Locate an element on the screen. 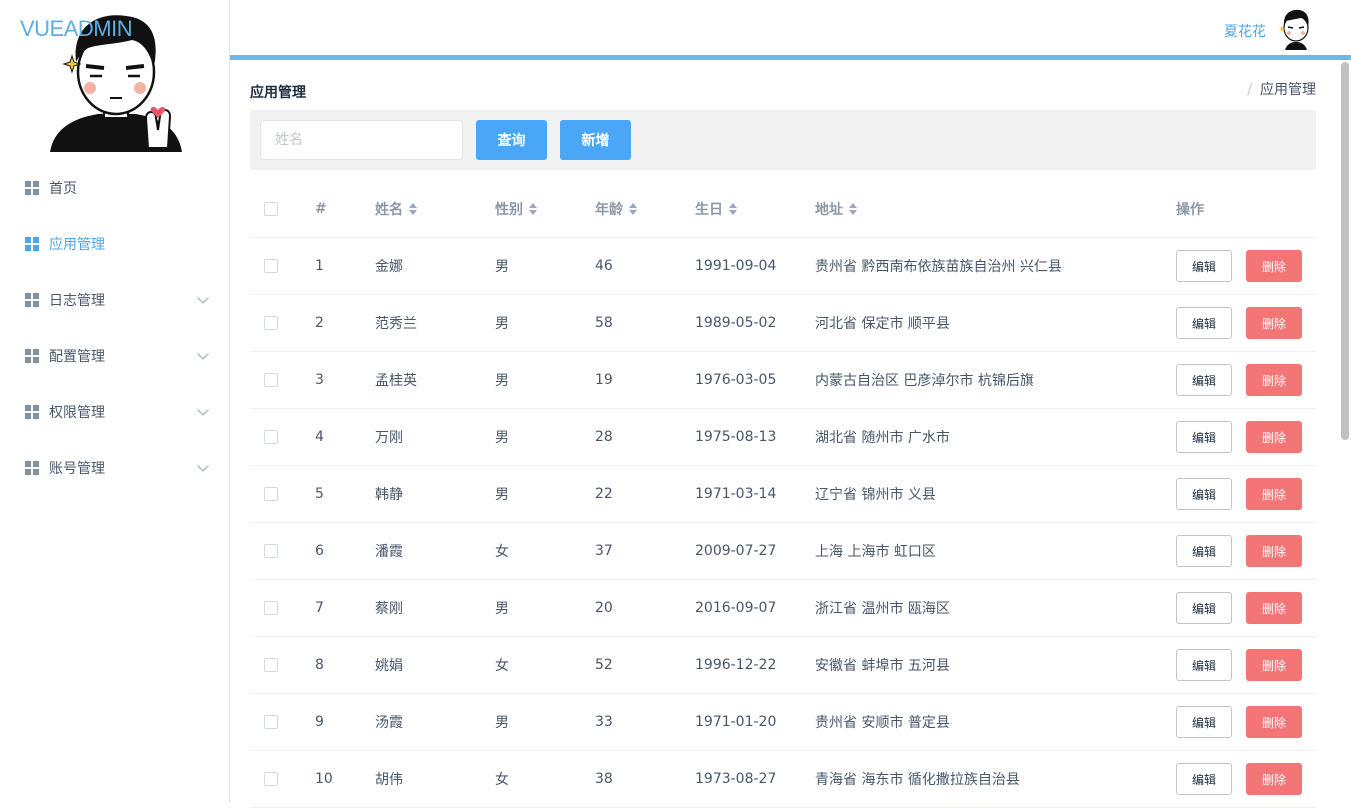  column-header-label: 生日 is located at coordinates (709, 209).